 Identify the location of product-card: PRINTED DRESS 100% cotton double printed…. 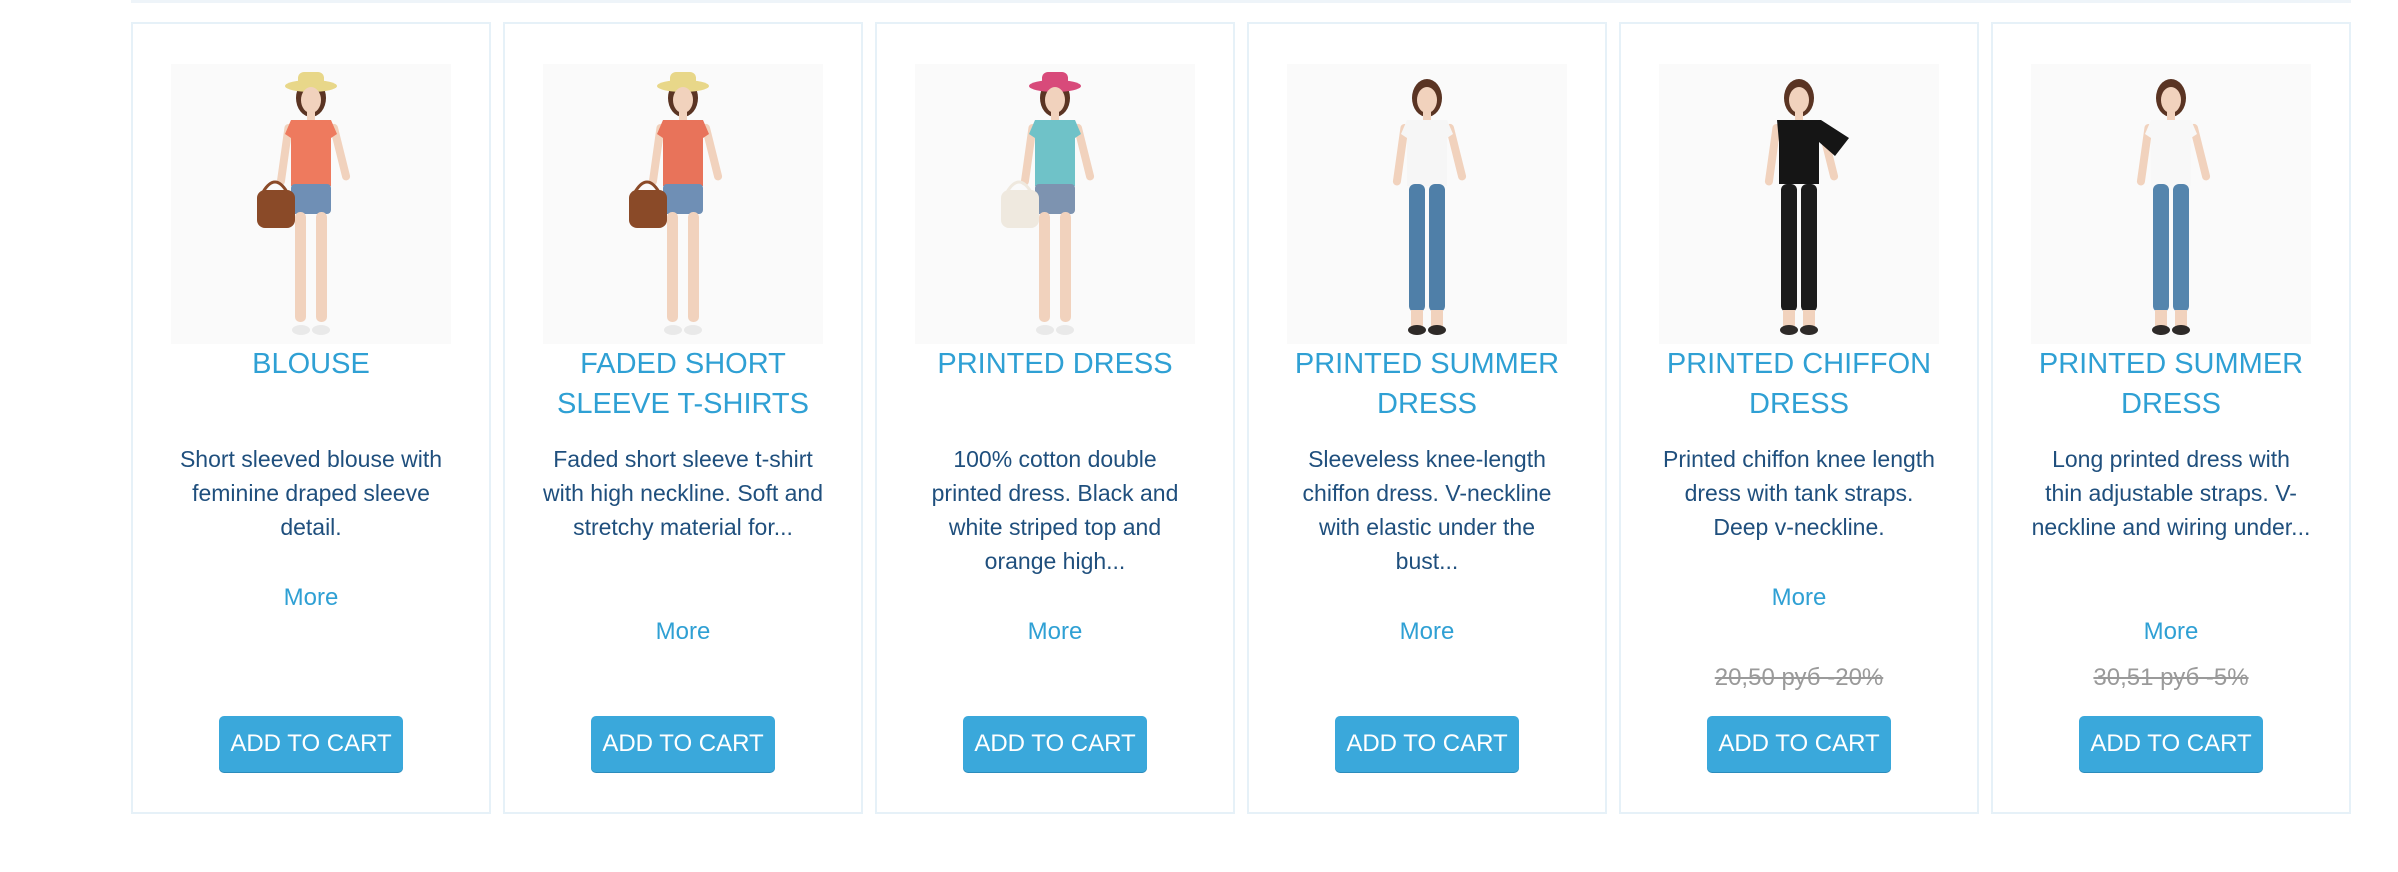
(1055, 418).